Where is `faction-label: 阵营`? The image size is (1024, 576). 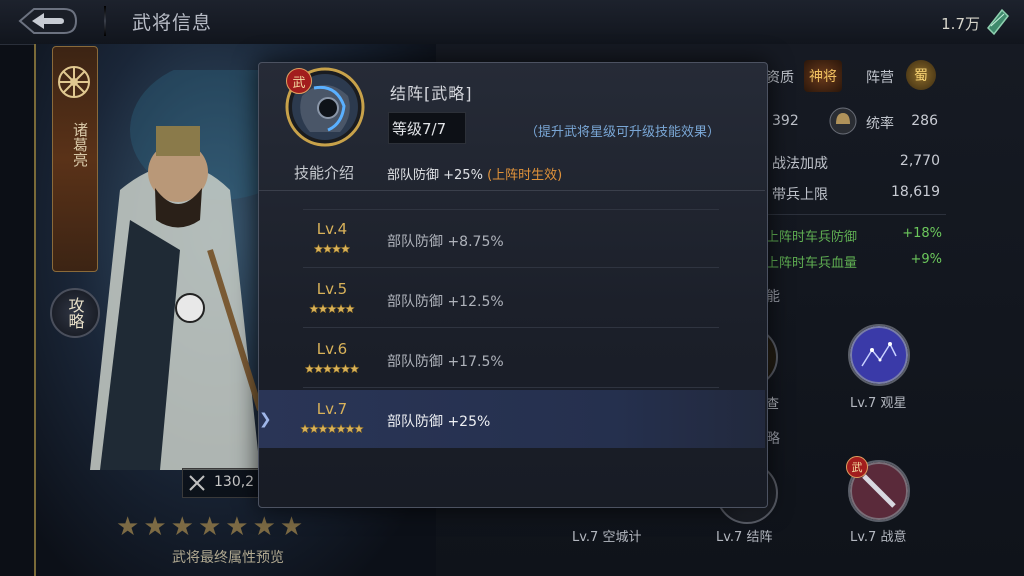 faction-label: 阵营 is located at coordinates (880, 78).